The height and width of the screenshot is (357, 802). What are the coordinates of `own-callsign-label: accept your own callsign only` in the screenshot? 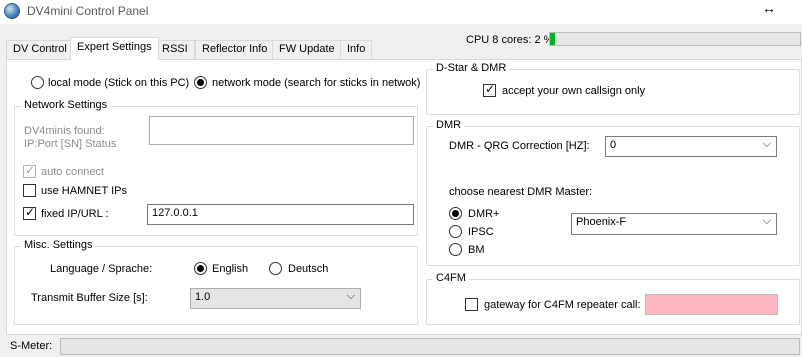 It's located at (573, 91).